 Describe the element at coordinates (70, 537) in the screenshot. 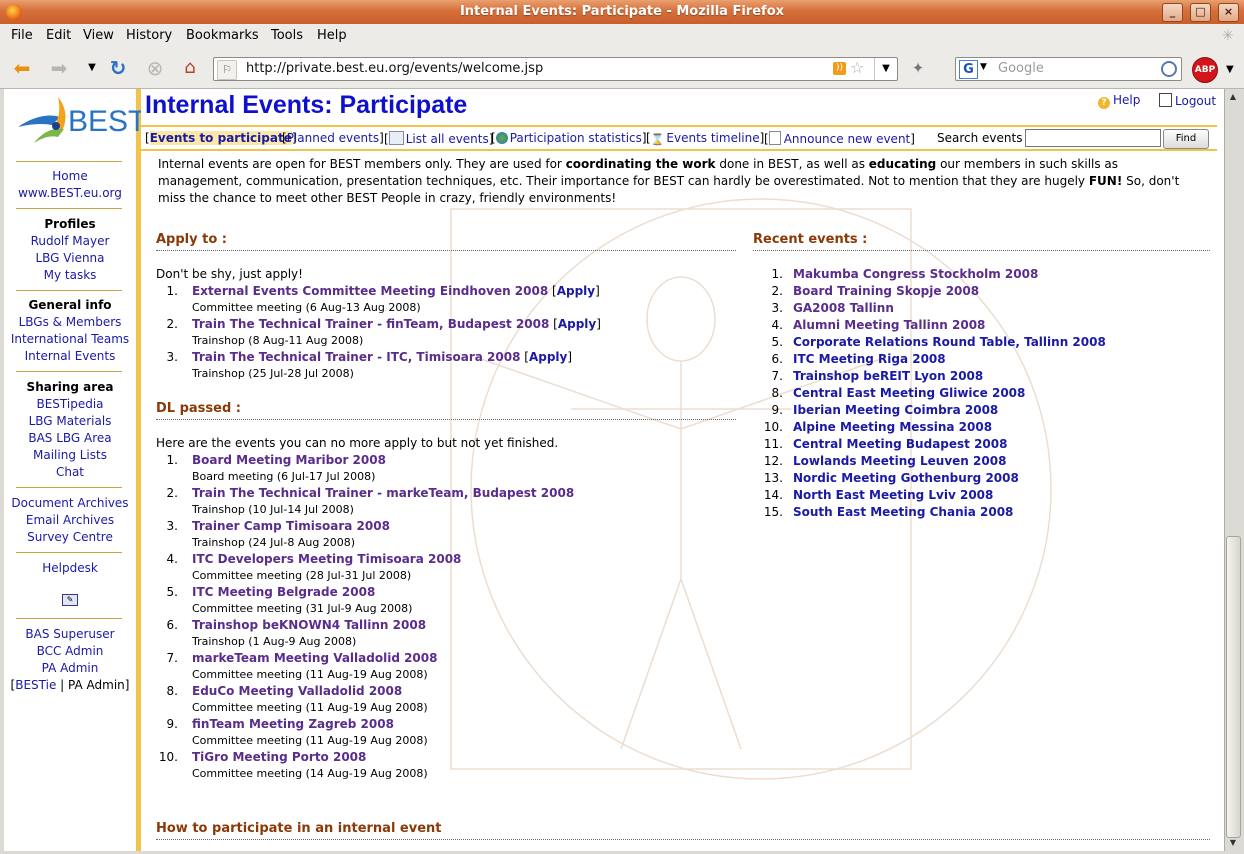

I see `sidebar-survey-centre: Survey Centre` at that location.